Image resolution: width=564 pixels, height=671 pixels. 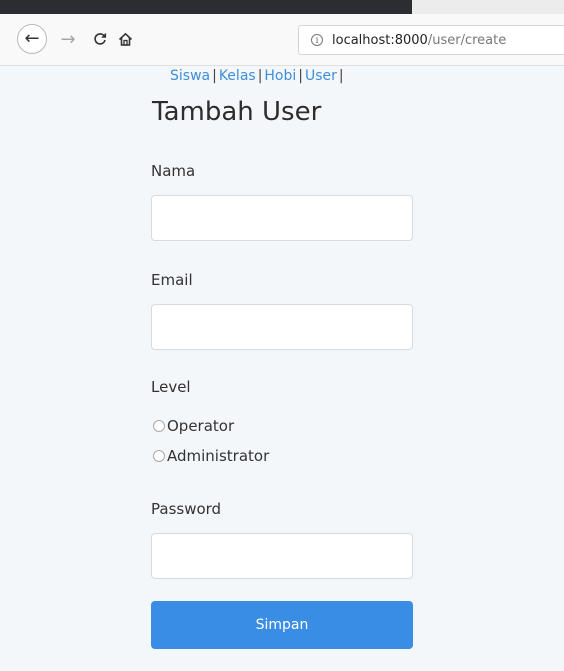 I want to click on reload-icon, so click(x=100, y=39).